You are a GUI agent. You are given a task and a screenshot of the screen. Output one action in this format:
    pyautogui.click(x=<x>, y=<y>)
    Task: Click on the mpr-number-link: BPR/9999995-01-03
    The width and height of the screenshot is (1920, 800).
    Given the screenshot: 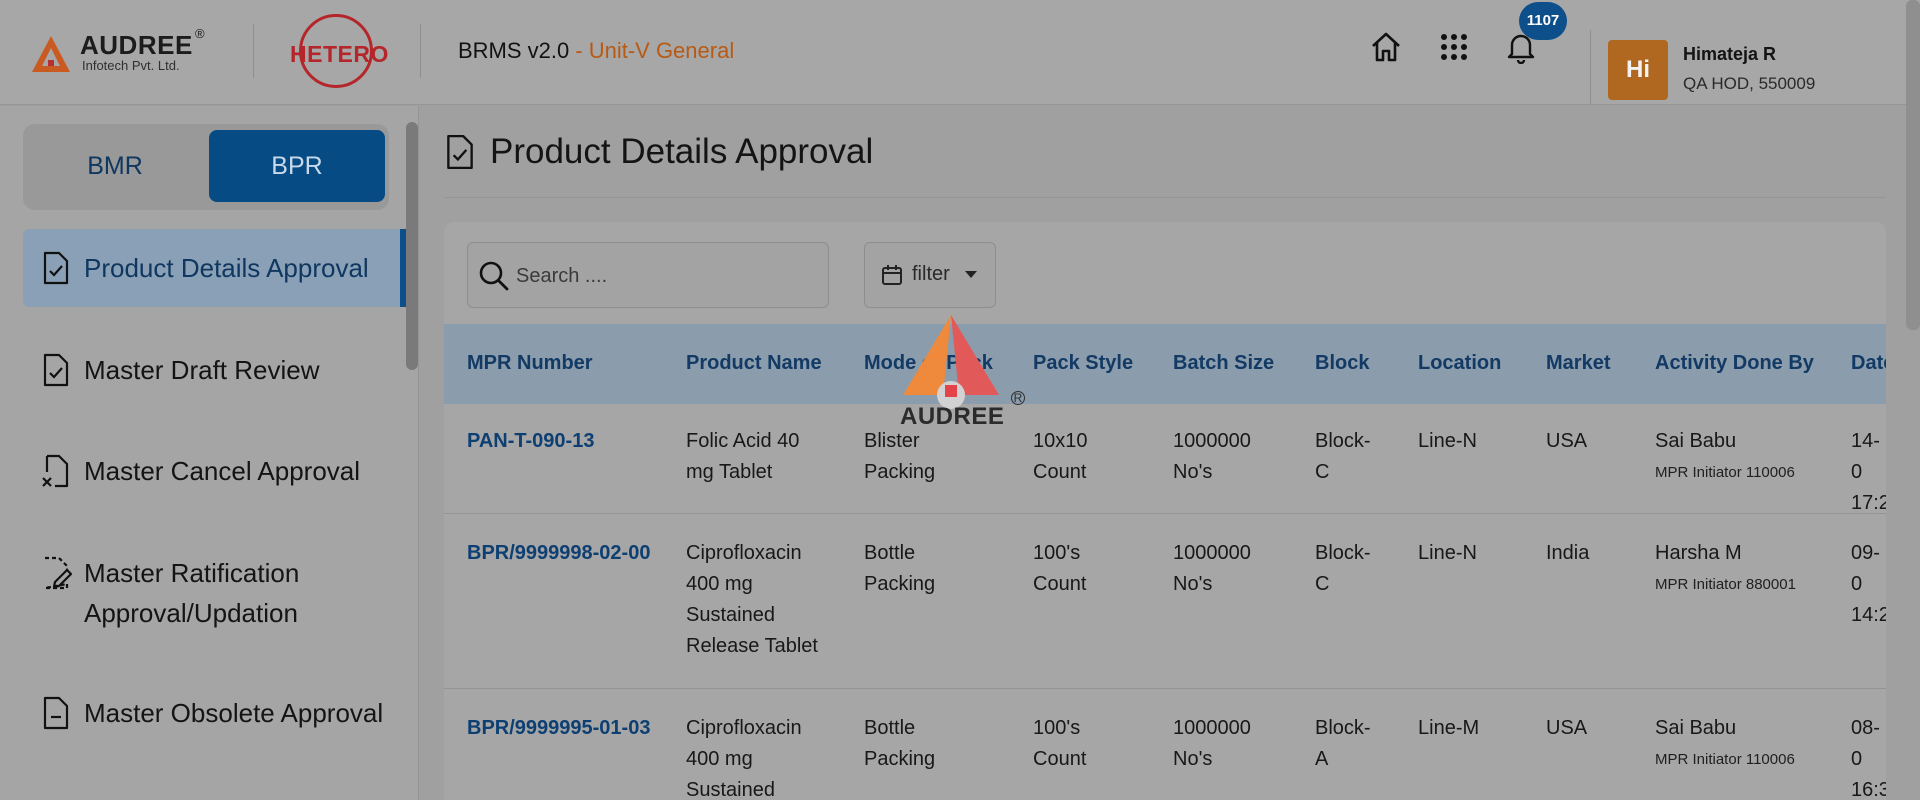 What is the action you would take?
    pyautogui.click(x=558, y=728)
    